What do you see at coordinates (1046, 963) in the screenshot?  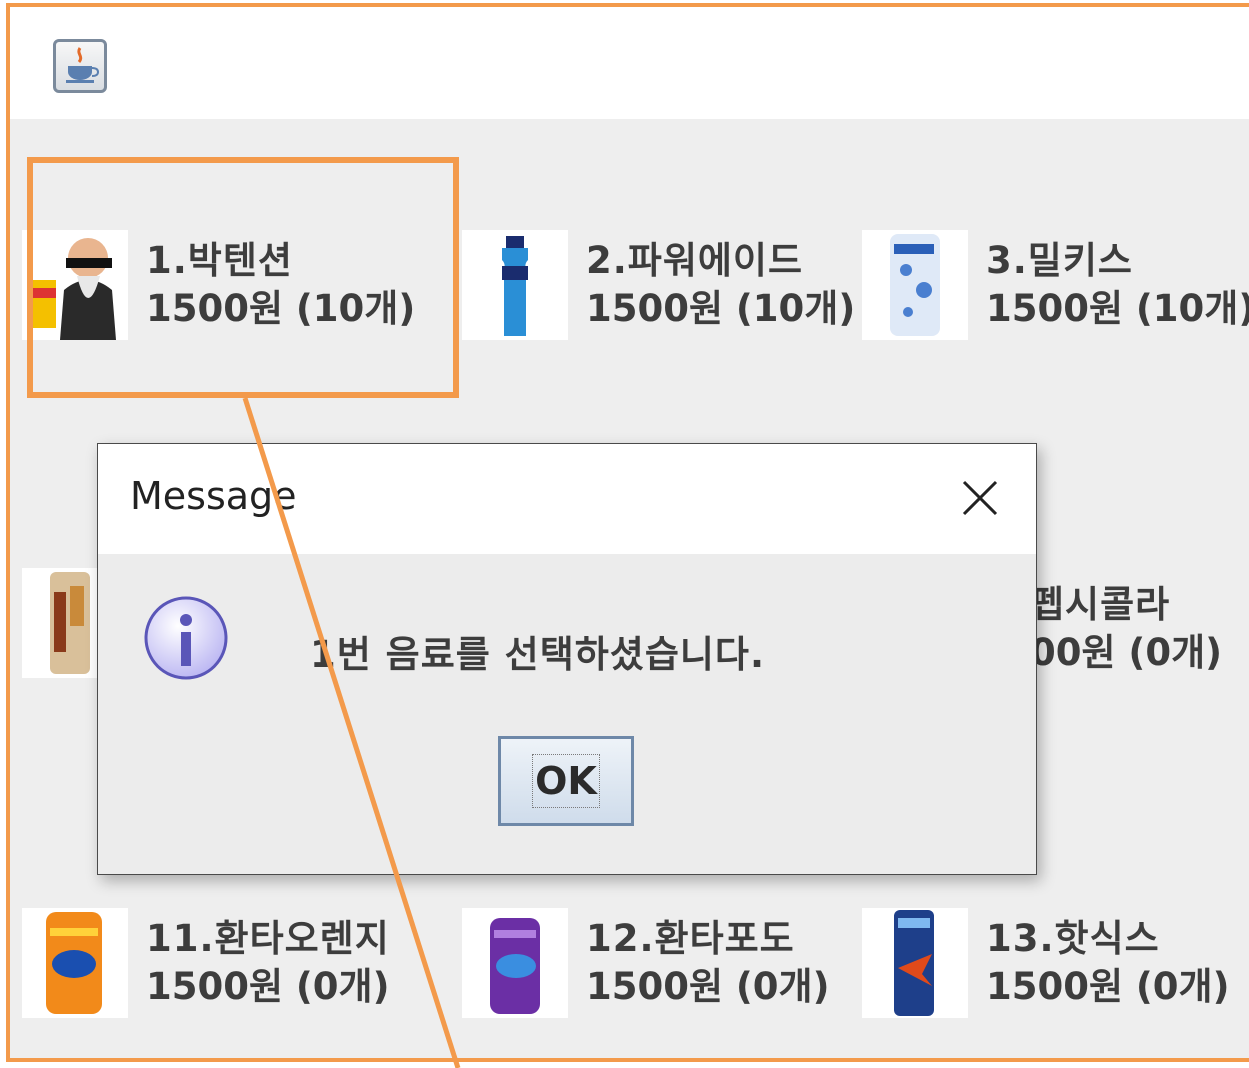 I see `product-item: 13.핫식스 1500원 (0개)` at bounding box center [1046, 963].